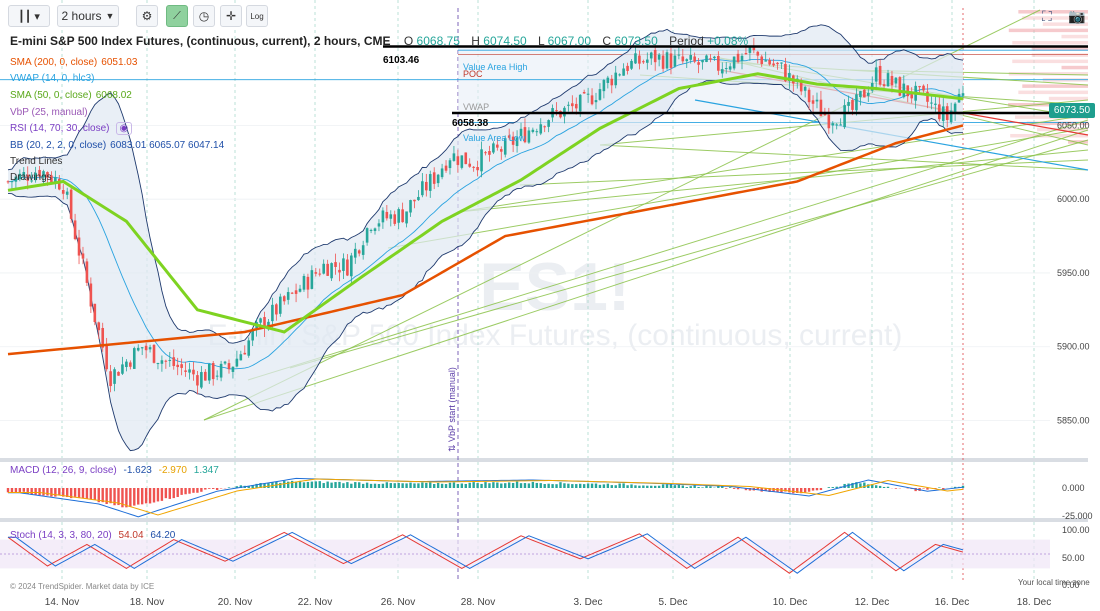 This screenshot has height=611, width=1100. Describe the element at coordinates (73, 62) in the screenshot. I see `indicator-sma200: SMA (200, 0, close) 6051.03` at that location.